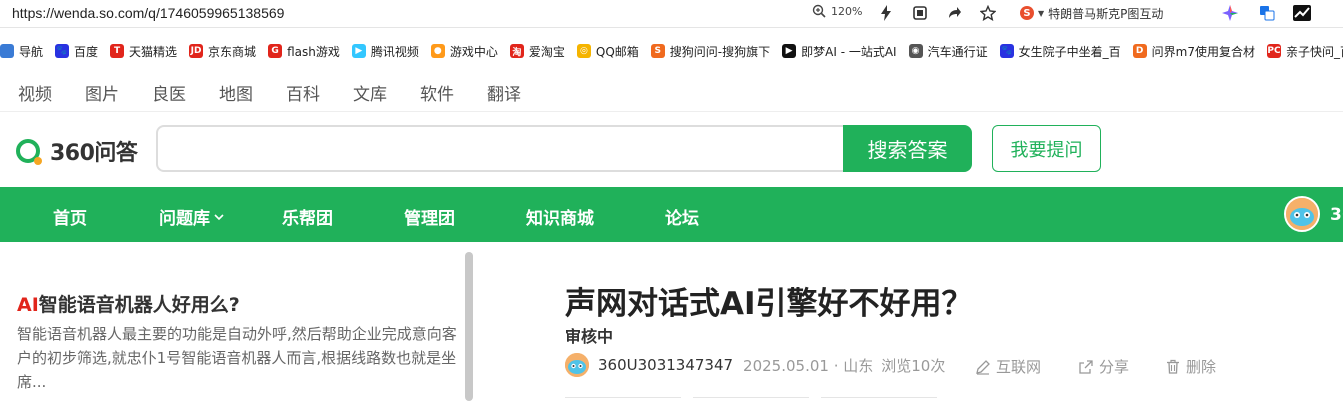 The height and width of the screenshot is (401, 1343). I want to click on category-link: 互联网, so click(1008, 366).